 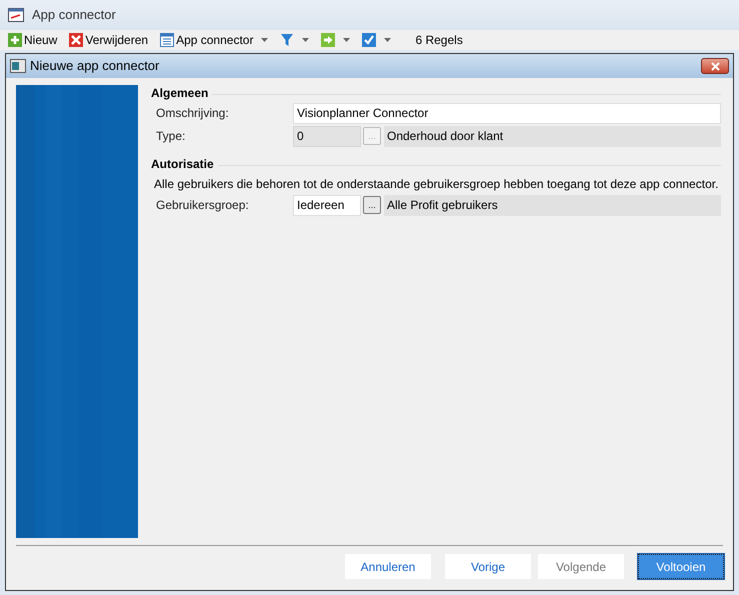 I want to click on dialog-icon, so click(x=18, y=66).